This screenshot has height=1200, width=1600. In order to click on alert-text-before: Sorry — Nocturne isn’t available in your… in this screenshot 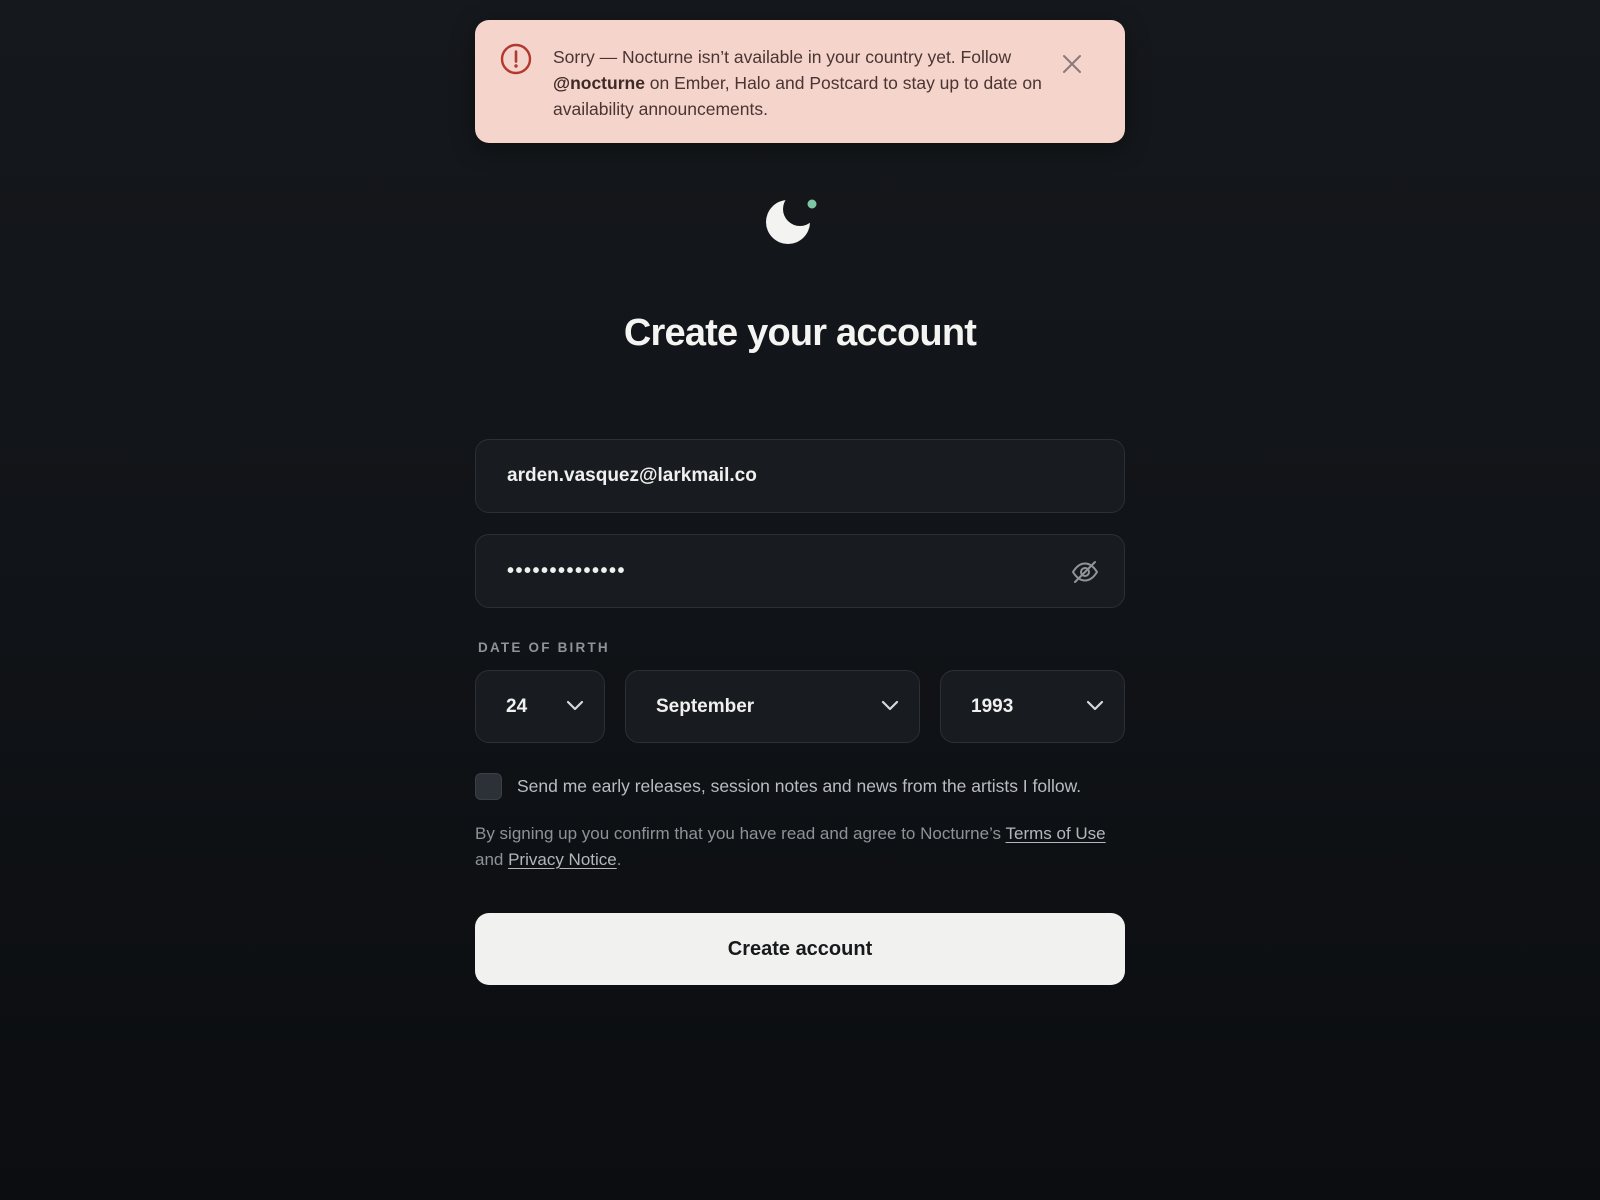, I will do `click(782, 57)`.